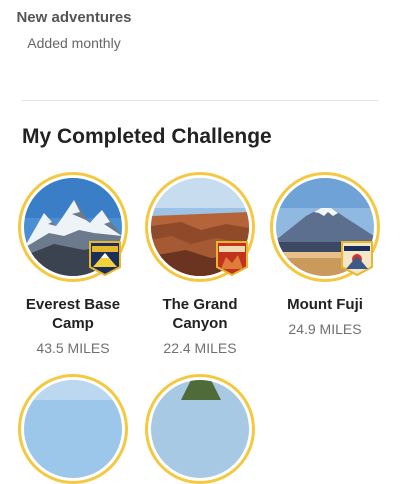 This screenshot has height=484, width=400. Describe the element at coordinates (73, 348) in the screenshot. I see `challenge-distance: 43.5 MILES` at that location.